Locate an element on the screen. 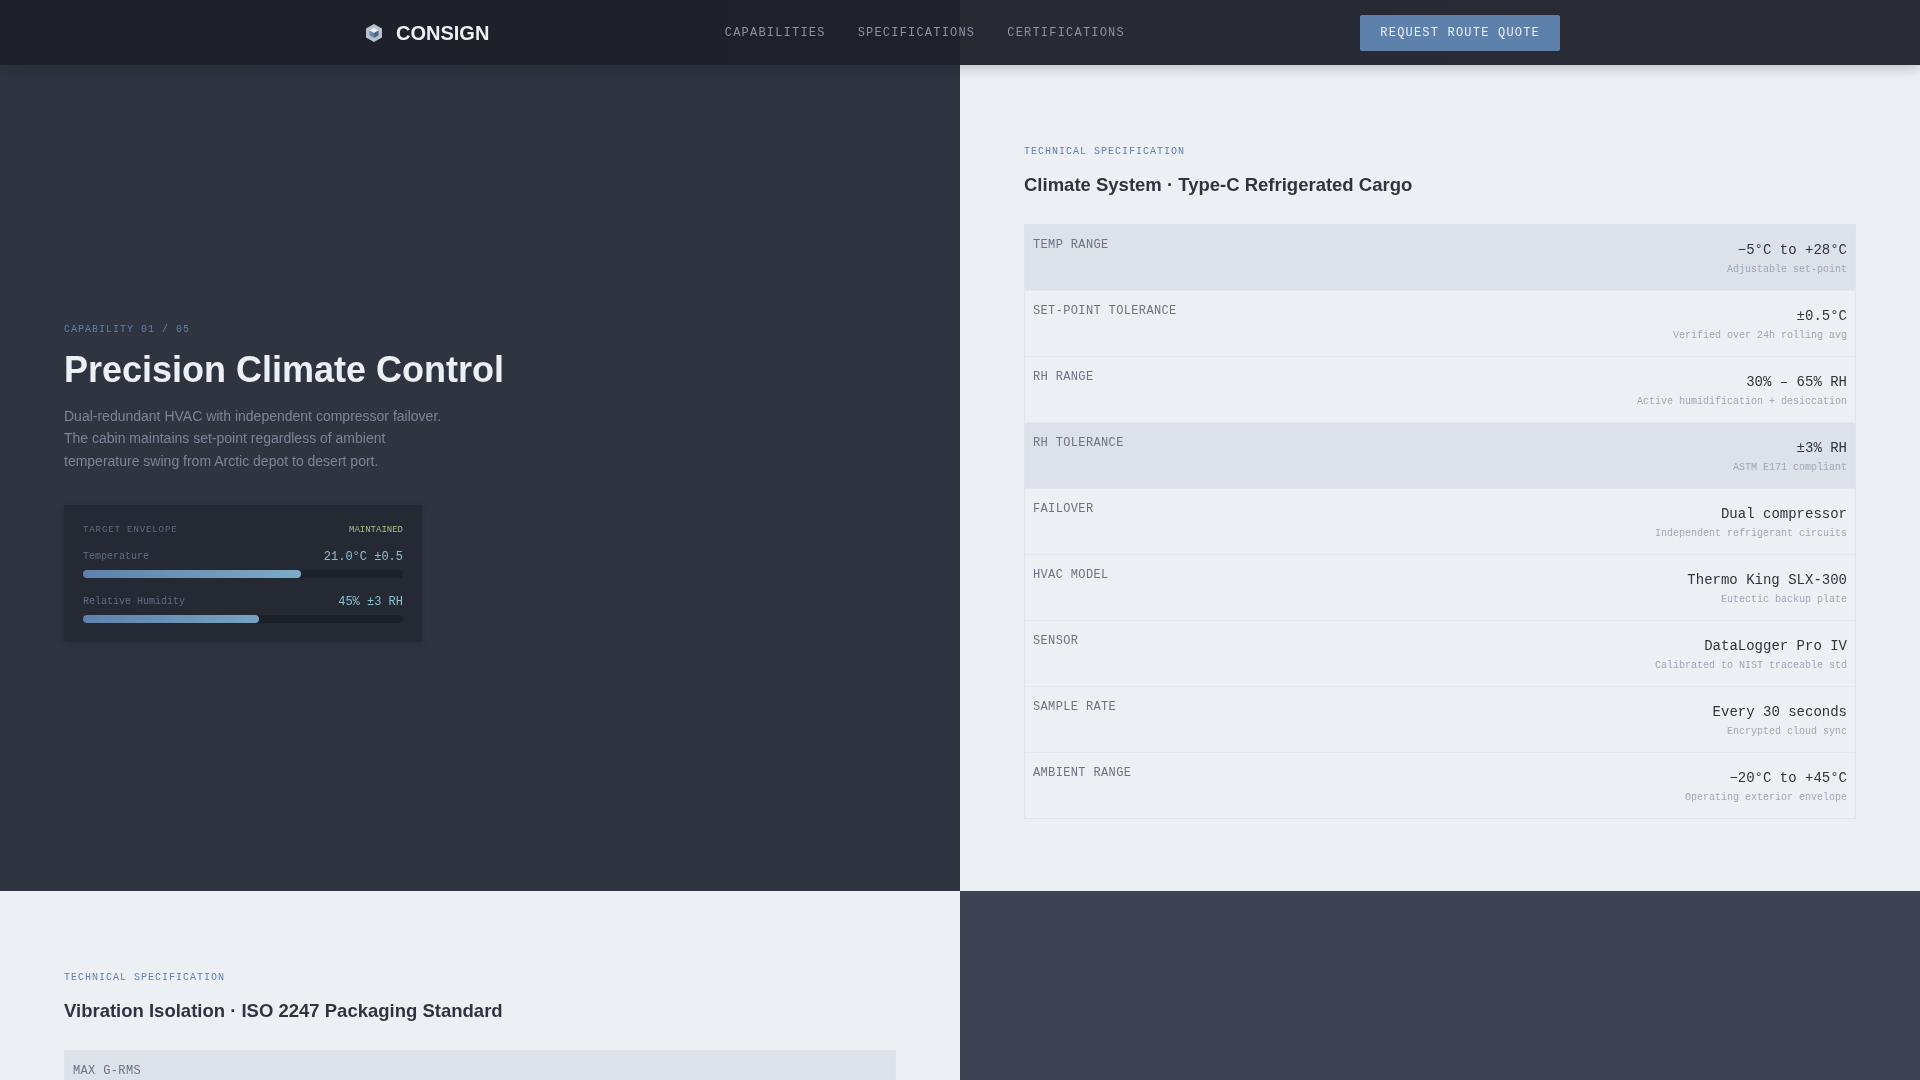 The image size is (1920, 1080). spec-label: MAX G-RMS is located at coordinates (107, 1071).